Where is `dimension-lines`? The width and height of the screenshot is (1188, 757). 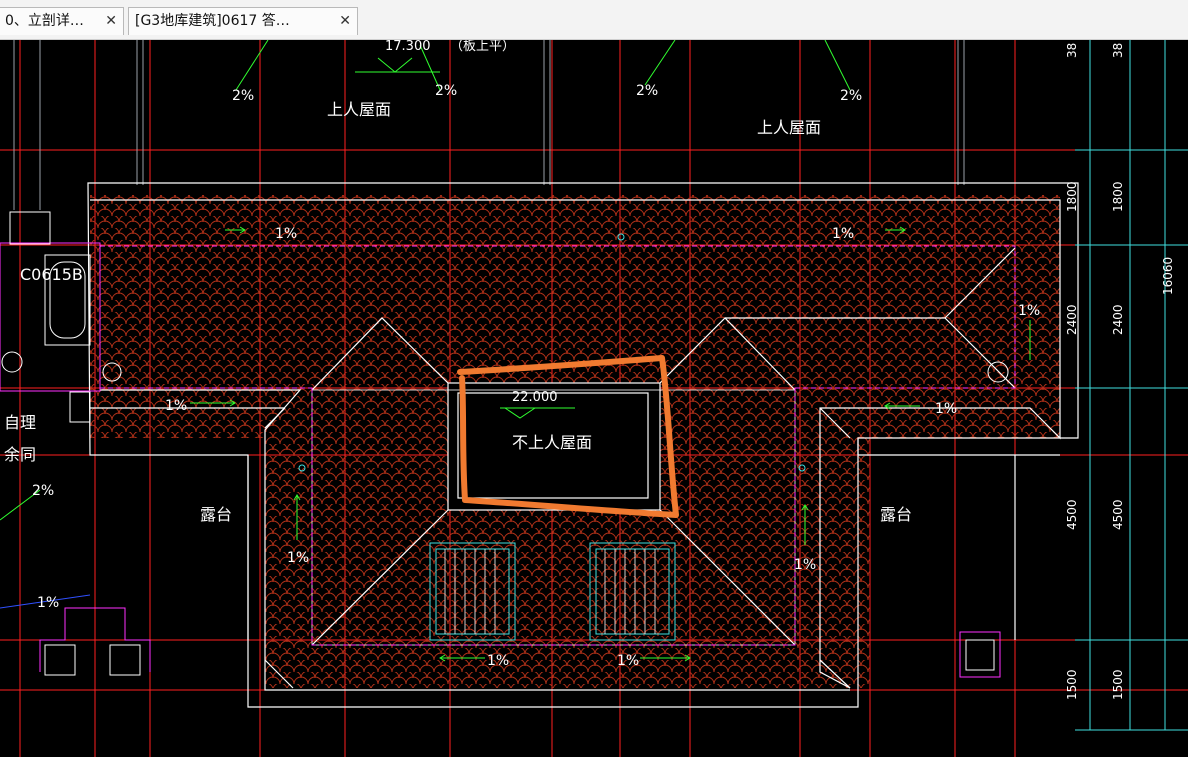 dimension-lines is located at coordinates (1131, 385).